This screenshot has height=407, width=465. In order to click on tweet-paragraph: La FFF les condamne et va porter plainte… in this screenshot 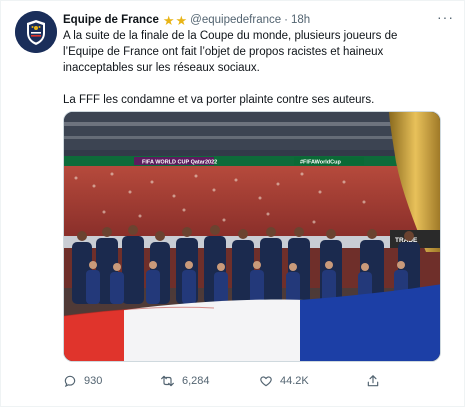, I will do `click(219, 100)`.